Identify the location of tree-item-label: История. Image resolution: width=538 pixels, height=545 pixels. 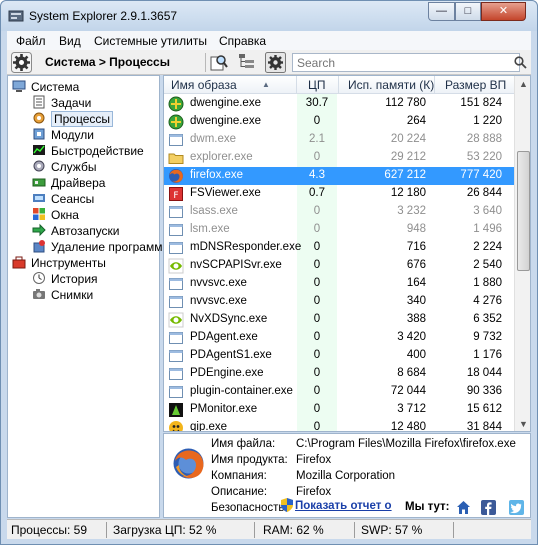
(74, 279).